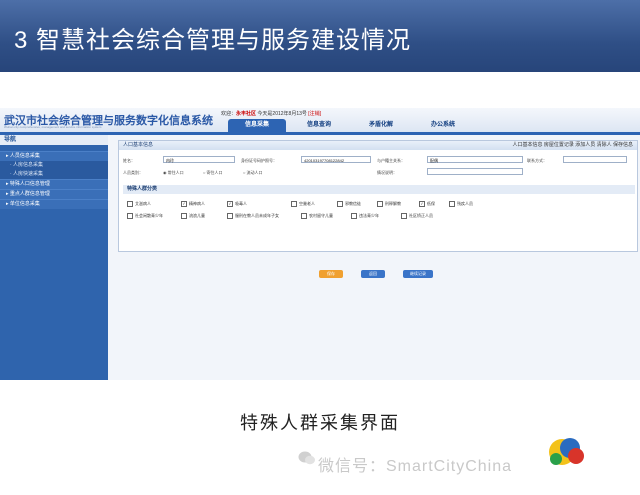 This screenshot has height=495, width=640. Describe the element at coordinates (537, 160) in the screenshot. I see `contact-label: 联系方式：` at that location.